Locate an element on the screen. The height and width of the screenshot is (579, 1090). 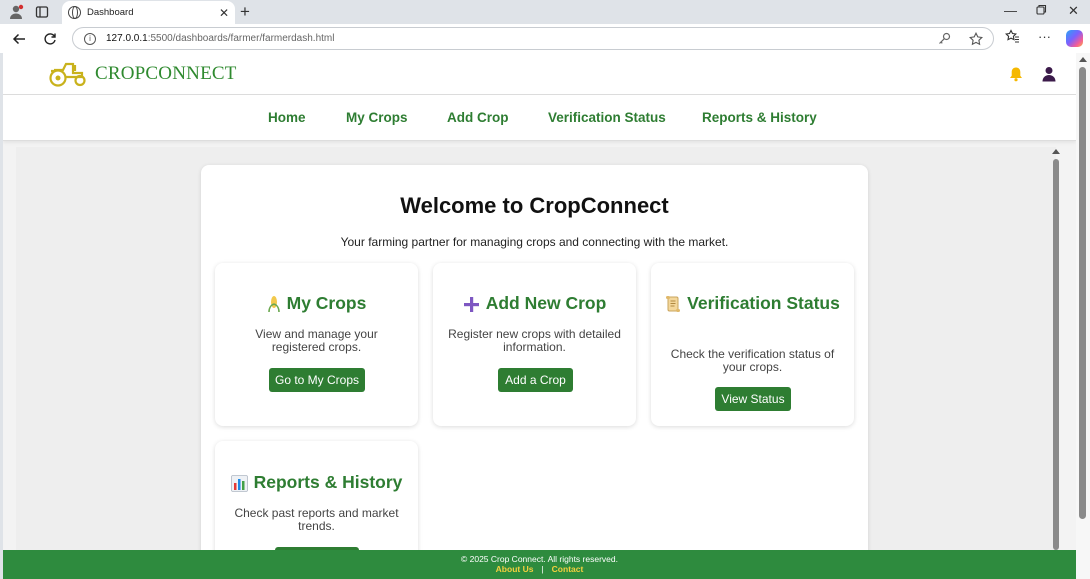
site-header: CROPCONNECT is located at coordinates (539, 74).